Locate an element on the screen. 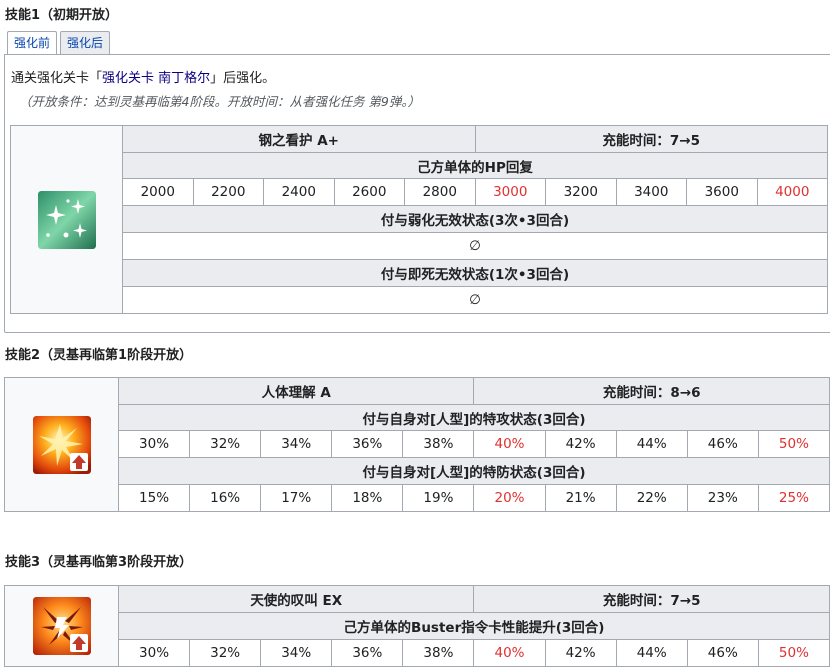 The image size is (830, 669). tab-after-upgrade: 强化后 is located at coordinates (85, 43).